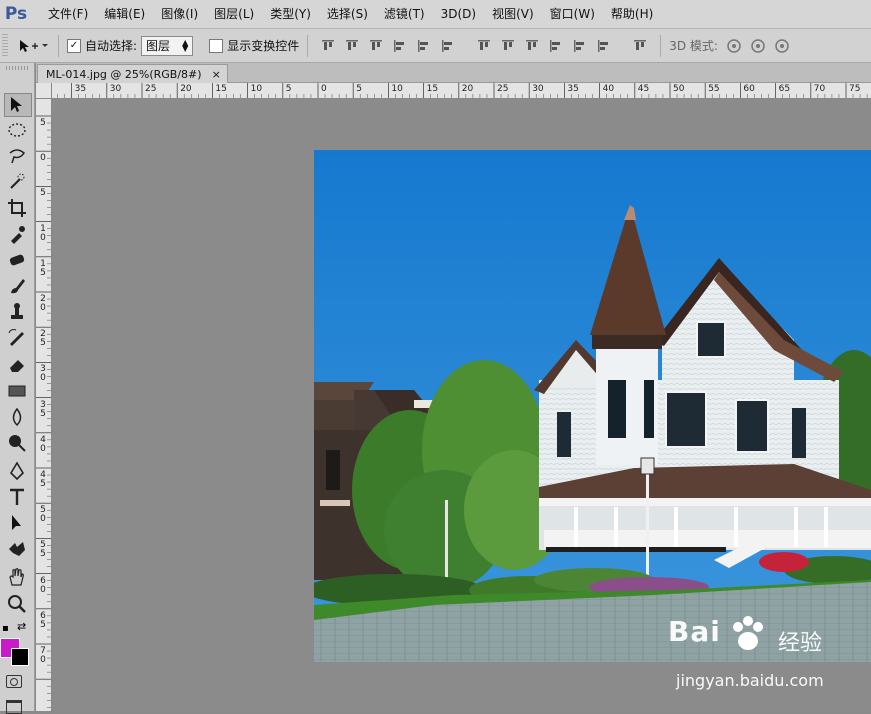  Describe the element at coordinates (632, 14) in the screenshot. I see `menu-item: 帮助(H)` at that location.